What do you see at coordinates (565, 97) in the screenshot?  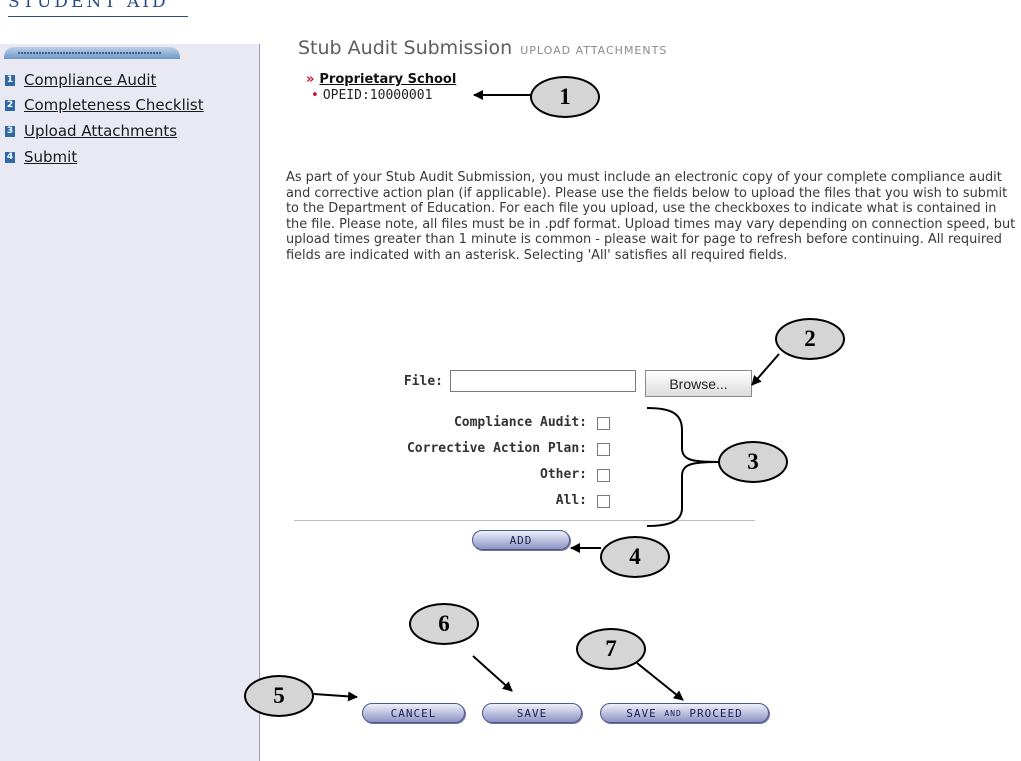 I see `callout-1: 1` at bounding box center [565, 97].